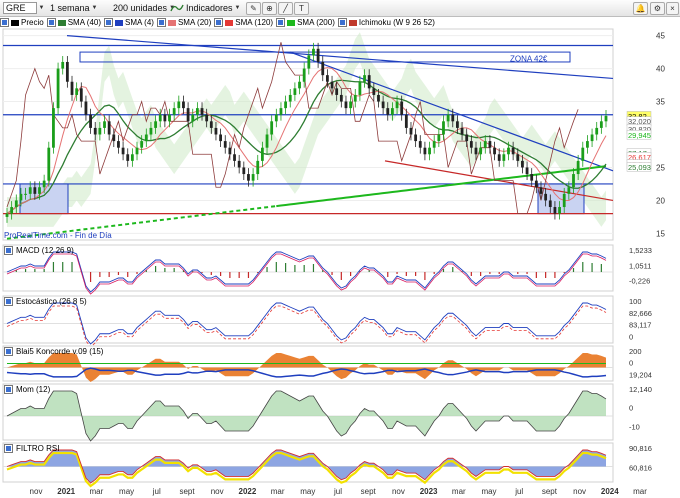 This screenshot has width=680, height=498. I want to click on x-axis-label: 2024, so click(610, 491).